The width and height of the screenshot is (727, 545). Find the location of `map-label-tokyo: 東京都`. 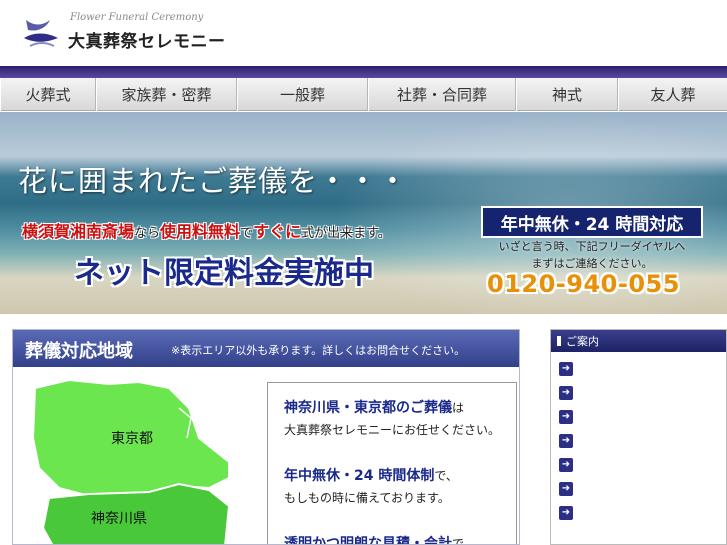

map-label-tokyo: 東京都 is located at coordinates (132, 438).